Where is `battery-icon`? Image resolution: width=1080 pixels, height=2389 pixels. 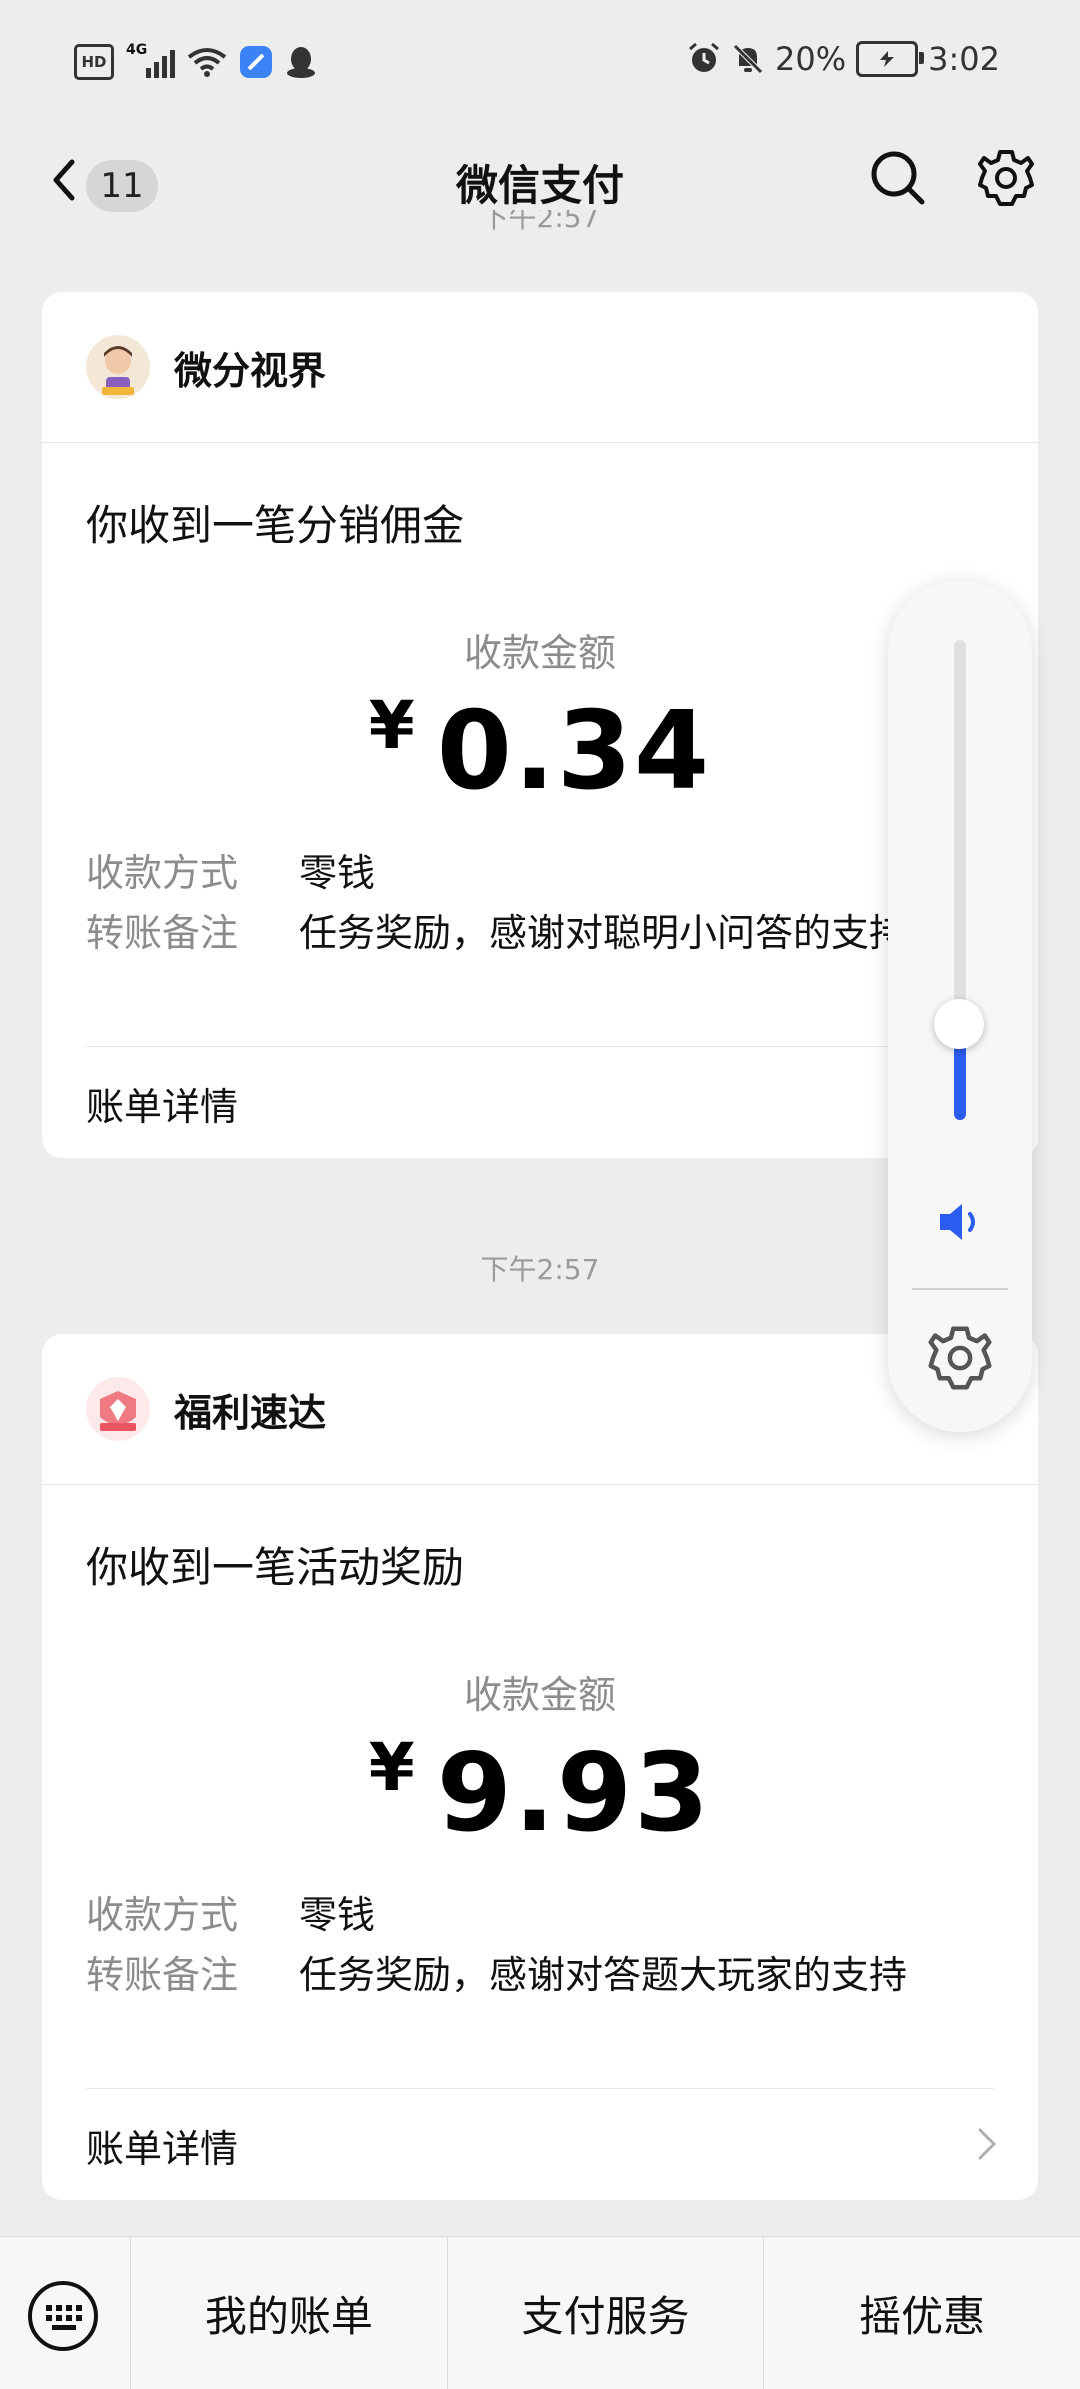 battery-icon is located at coordinates (890, 59).